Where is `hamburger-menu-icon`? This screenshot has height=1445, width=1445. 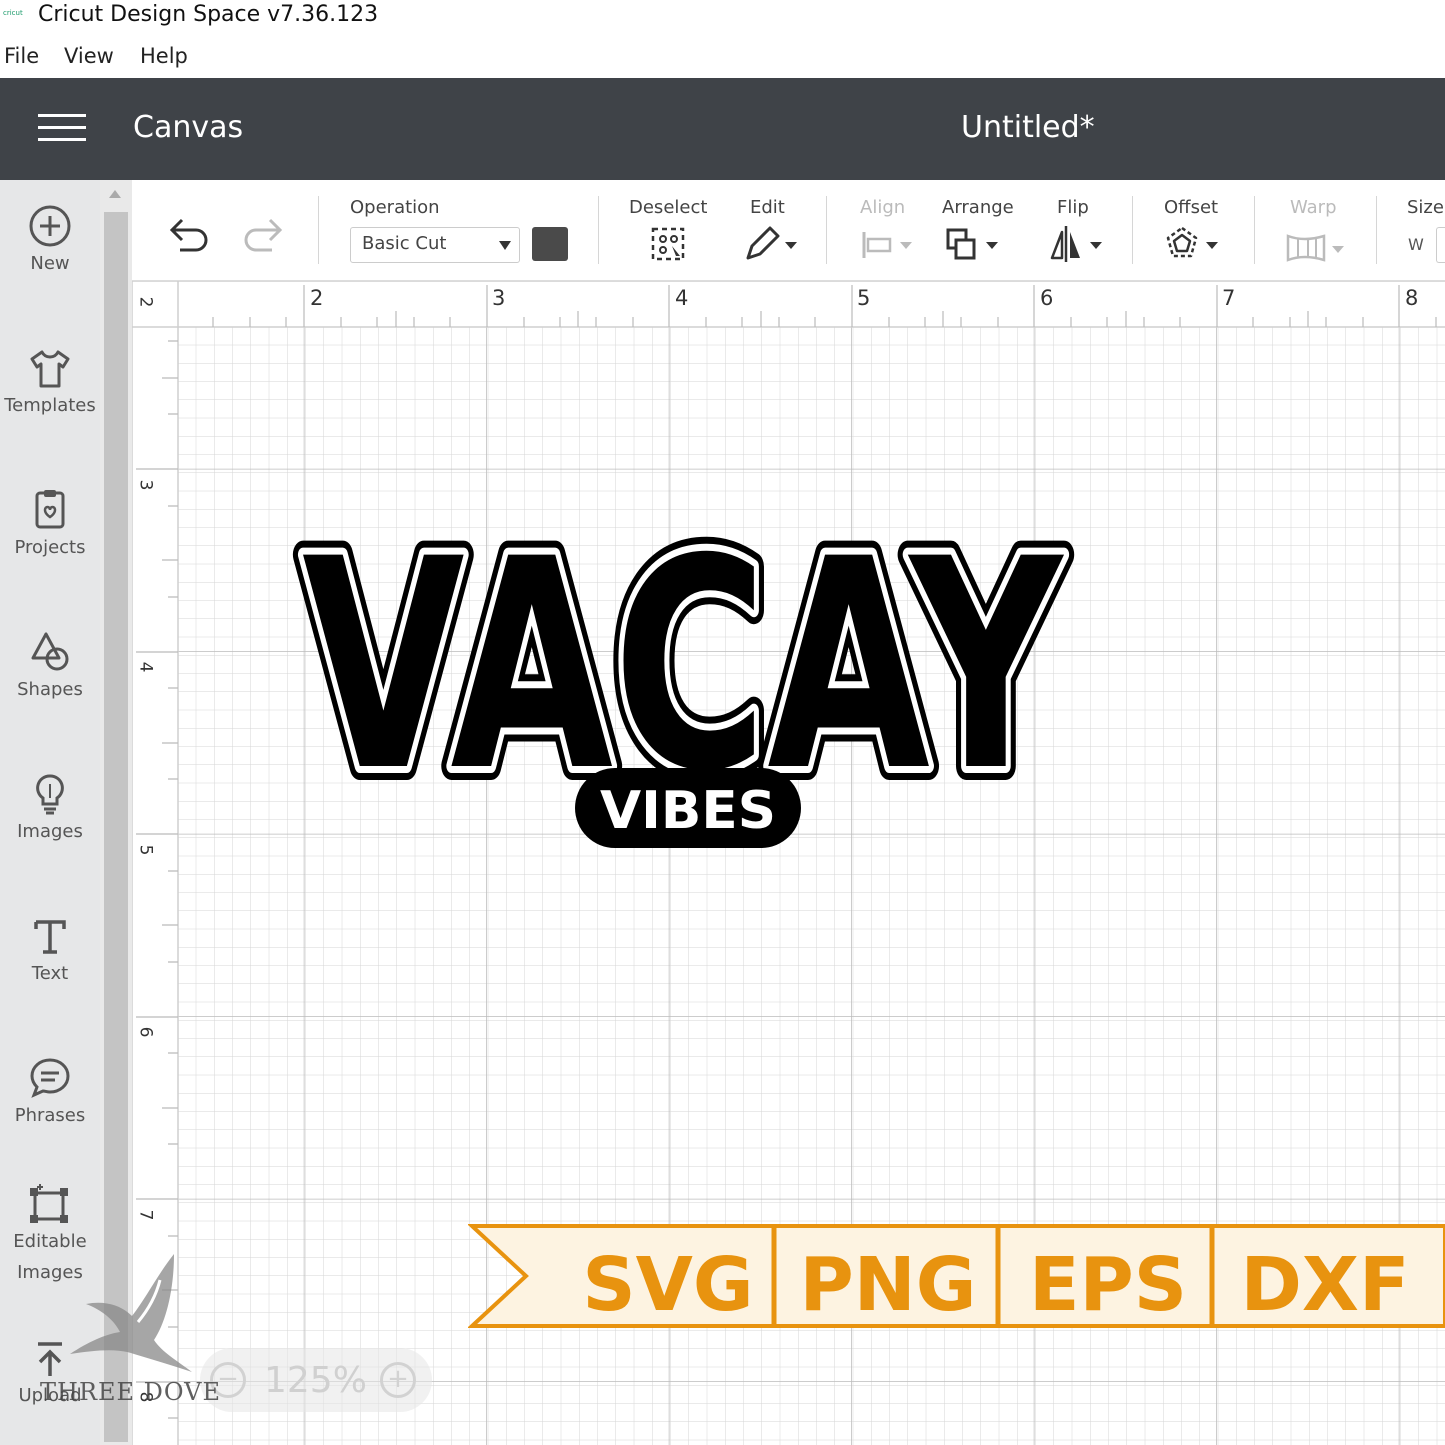
hamburger-menu-icon is located at coordinates (62, 129).